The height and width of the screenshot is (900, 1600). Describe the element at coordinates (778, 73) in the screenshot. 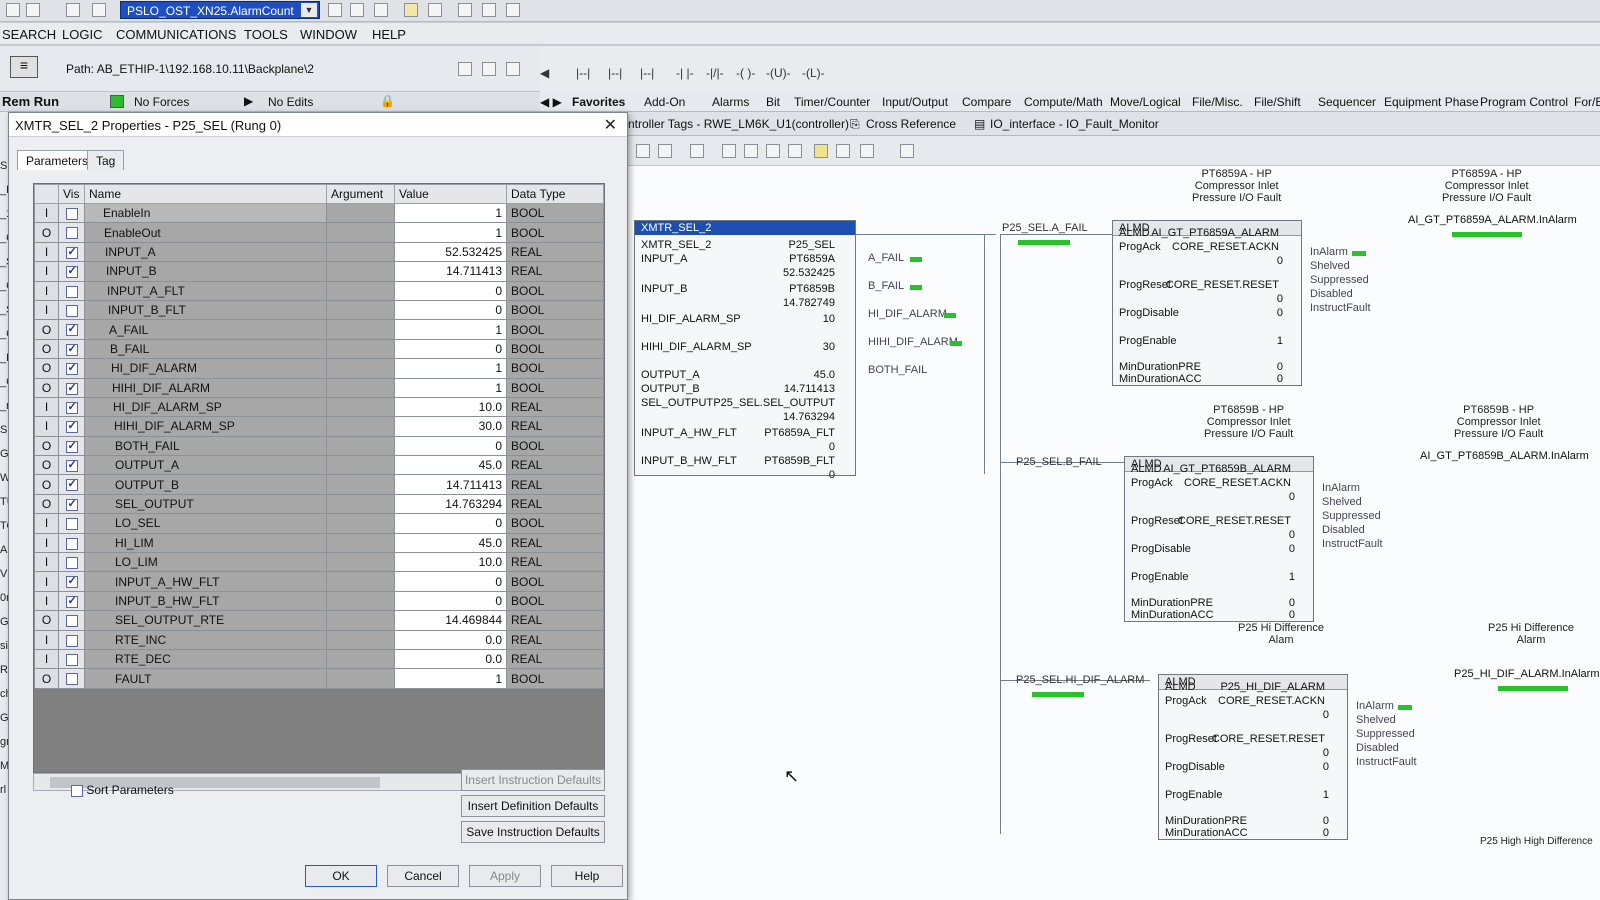

I see `otu-icon: -(U)-` at that location.